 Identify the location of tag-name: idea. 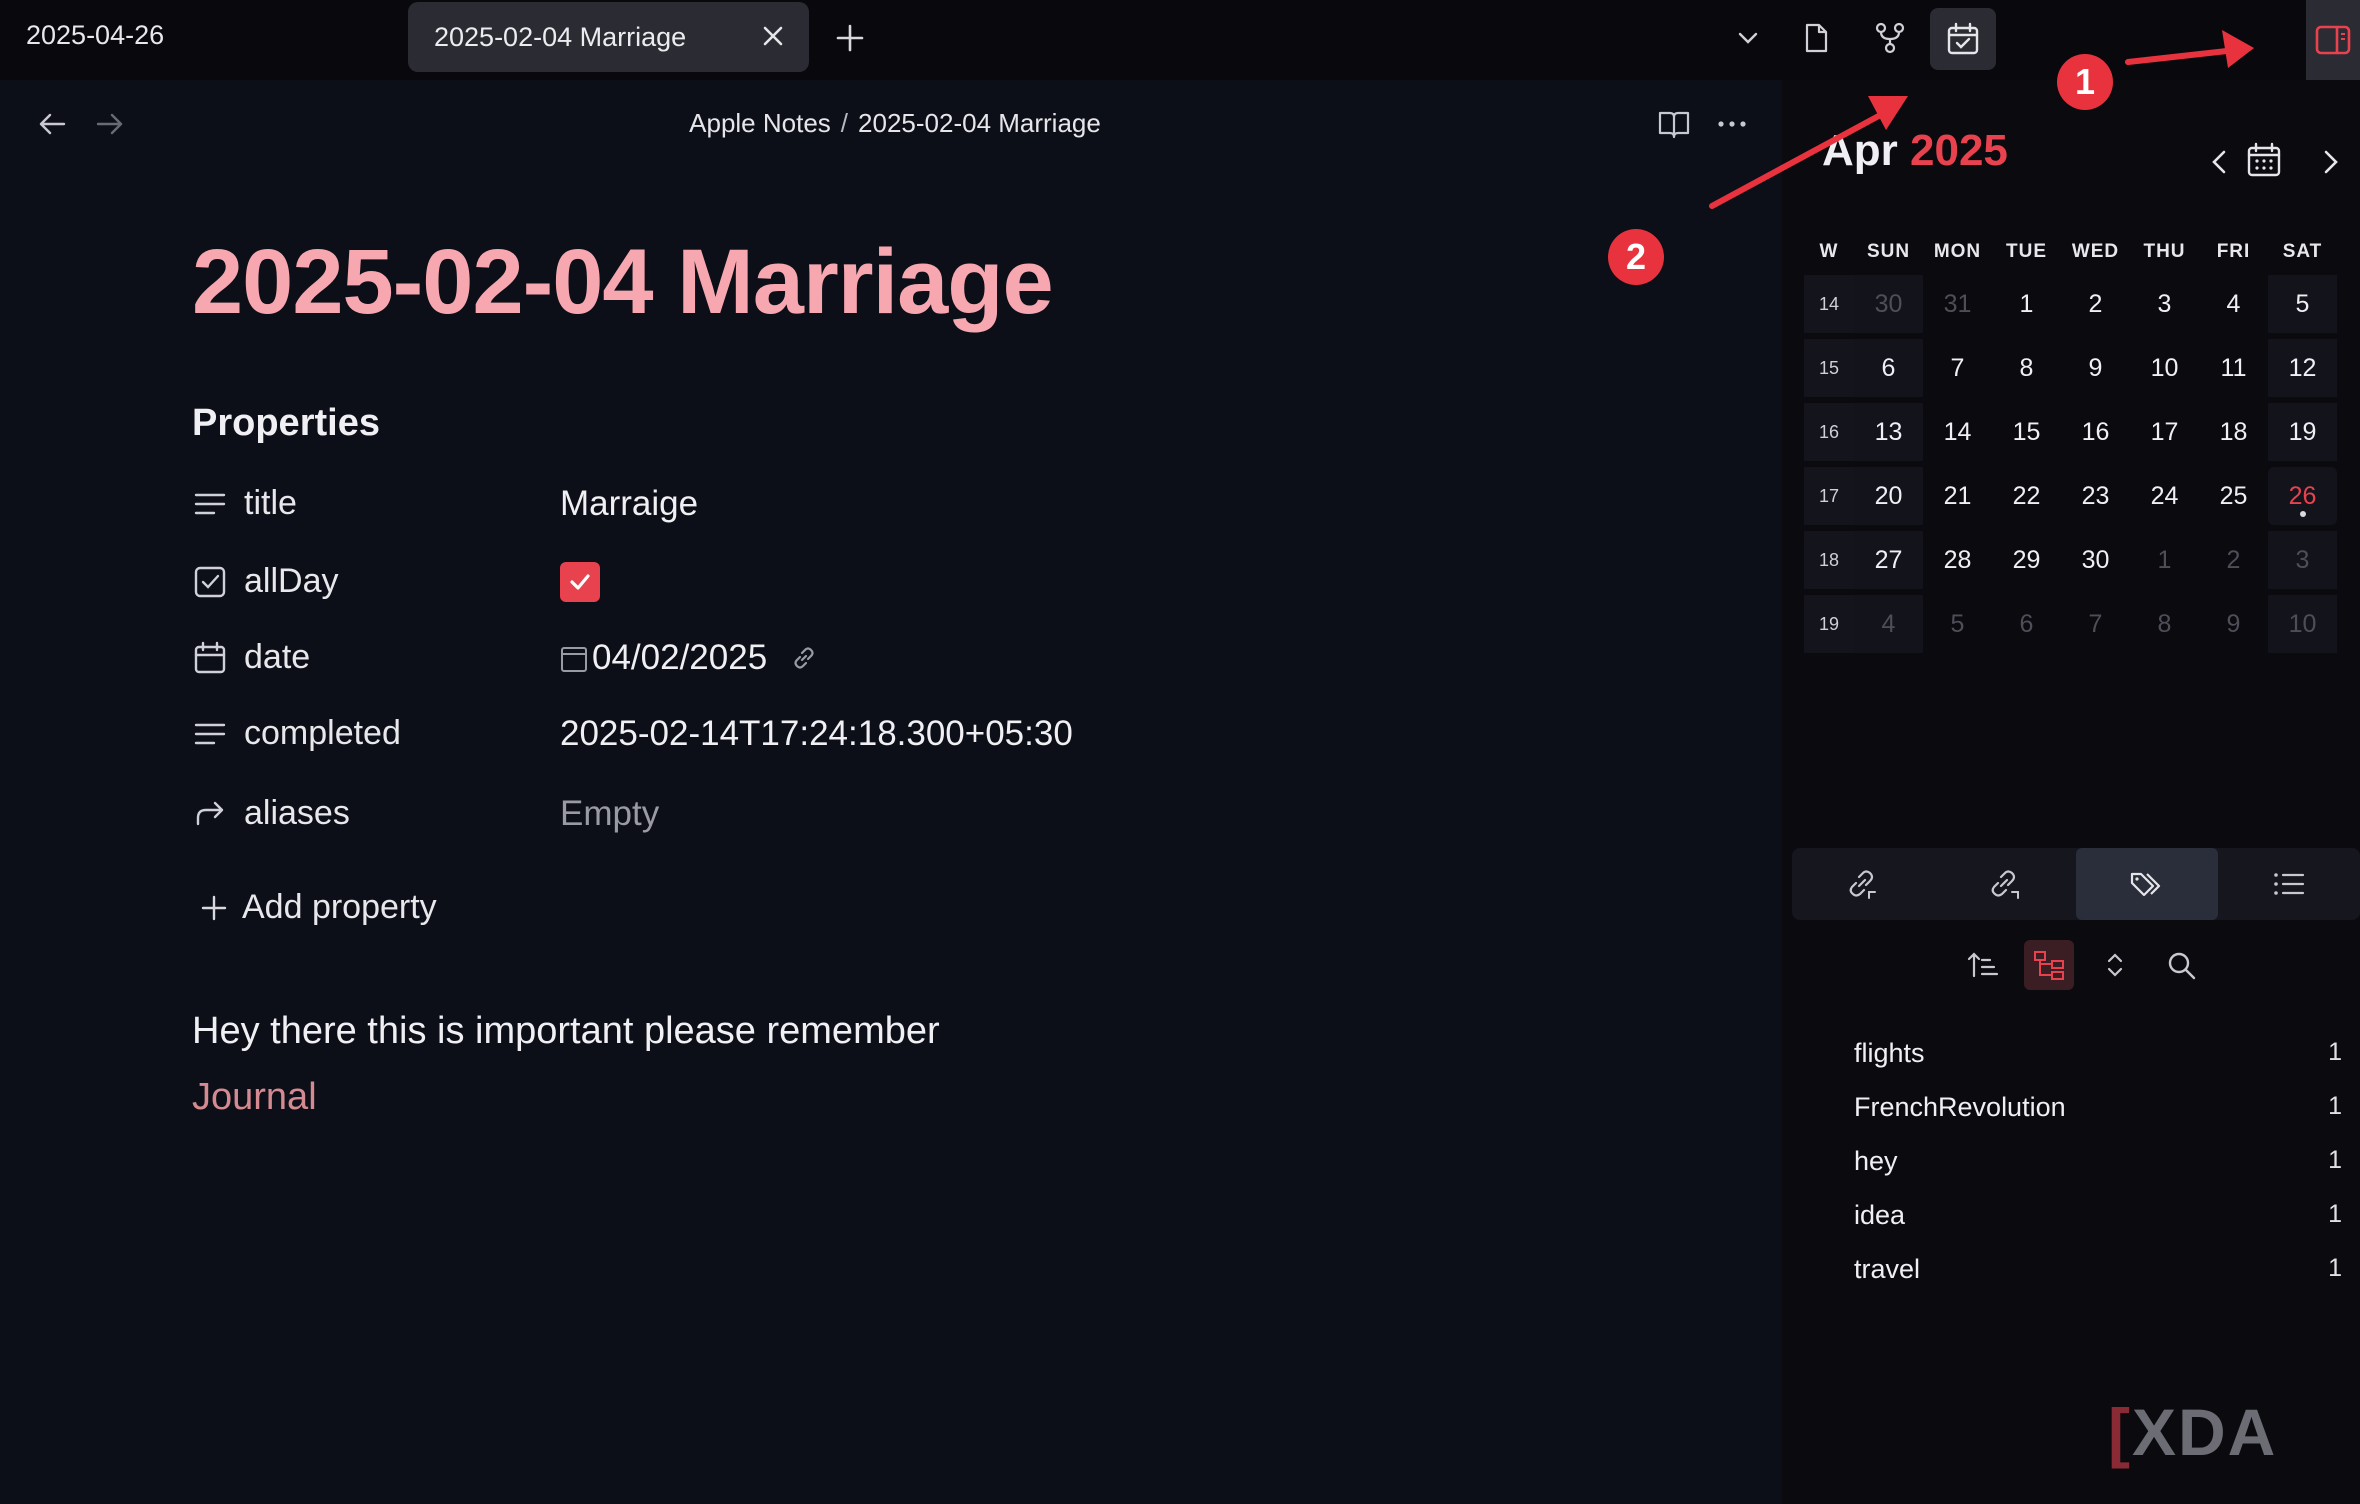
(1879, 1215).